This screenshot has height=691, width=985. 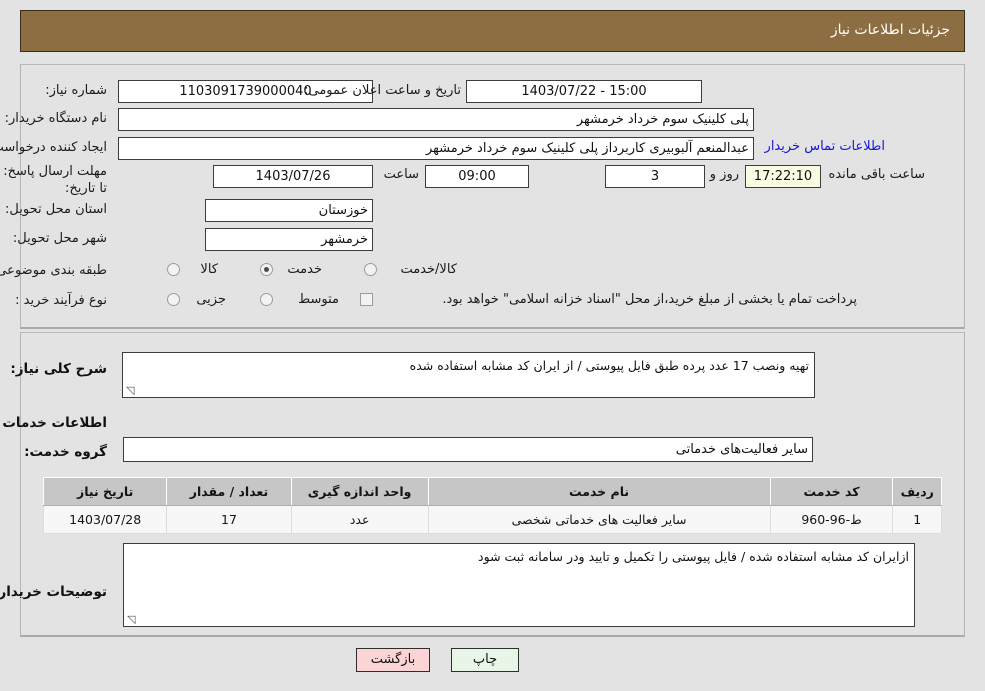 What do you see at coordinates (266, 299) in the screenshot?
I see `radio-process-motevaset` at bounding box center [266, 299].